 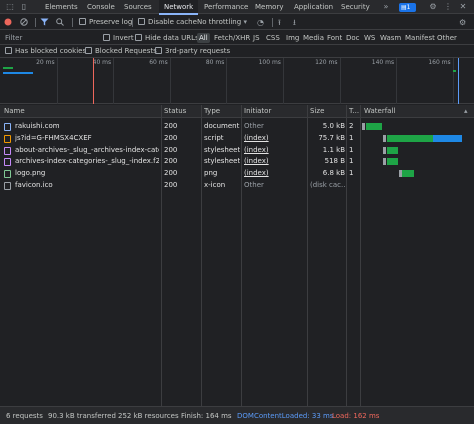 I want to click on third-party-label: 3rd-party requests, so click(x=198, y=51).